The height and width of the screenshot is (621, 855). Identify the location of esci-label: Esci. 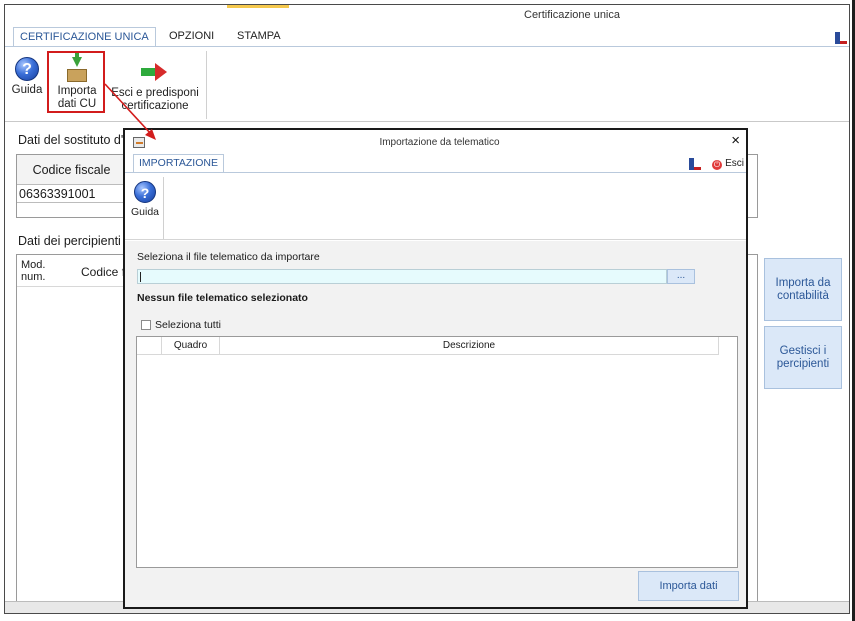
(734, 163).